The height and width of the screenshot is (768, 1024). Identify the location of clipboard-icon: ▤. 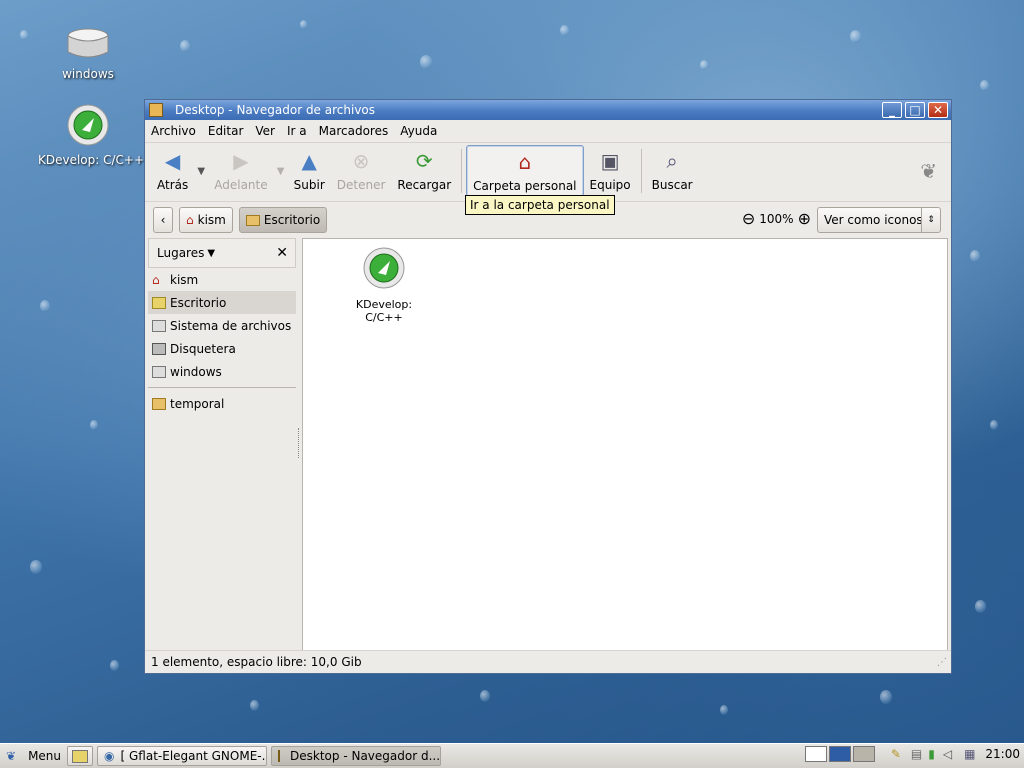
(916, 754).